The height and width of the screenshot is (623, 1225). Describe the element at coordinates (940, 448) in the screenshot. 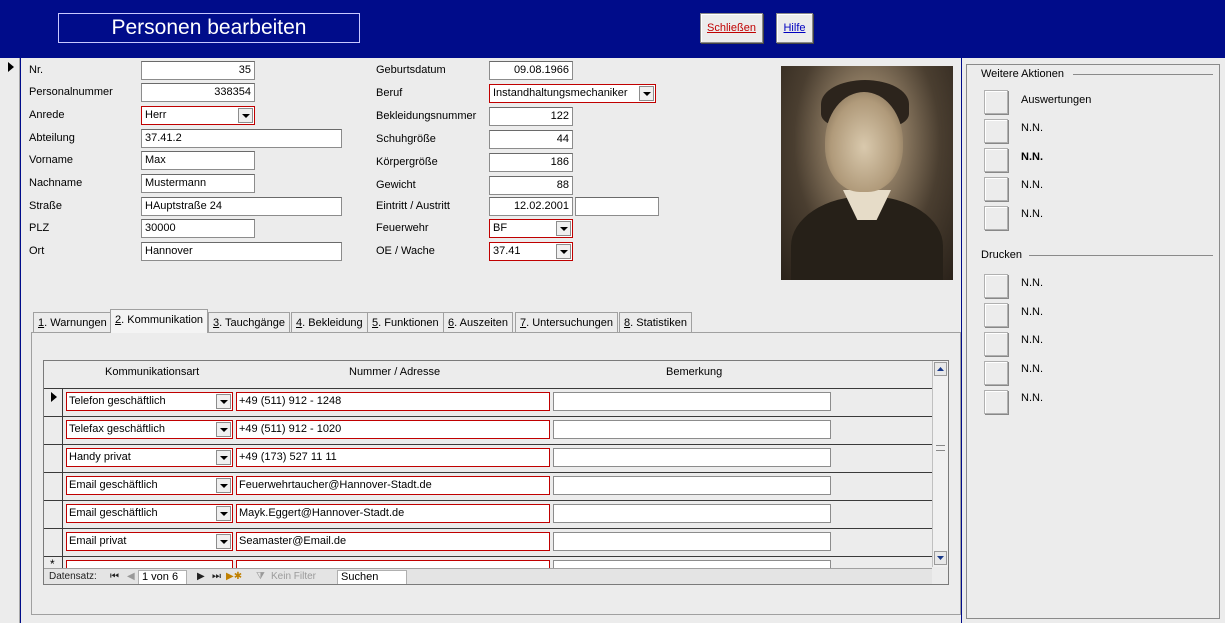

I see `scroll-grip-icon` at that location.